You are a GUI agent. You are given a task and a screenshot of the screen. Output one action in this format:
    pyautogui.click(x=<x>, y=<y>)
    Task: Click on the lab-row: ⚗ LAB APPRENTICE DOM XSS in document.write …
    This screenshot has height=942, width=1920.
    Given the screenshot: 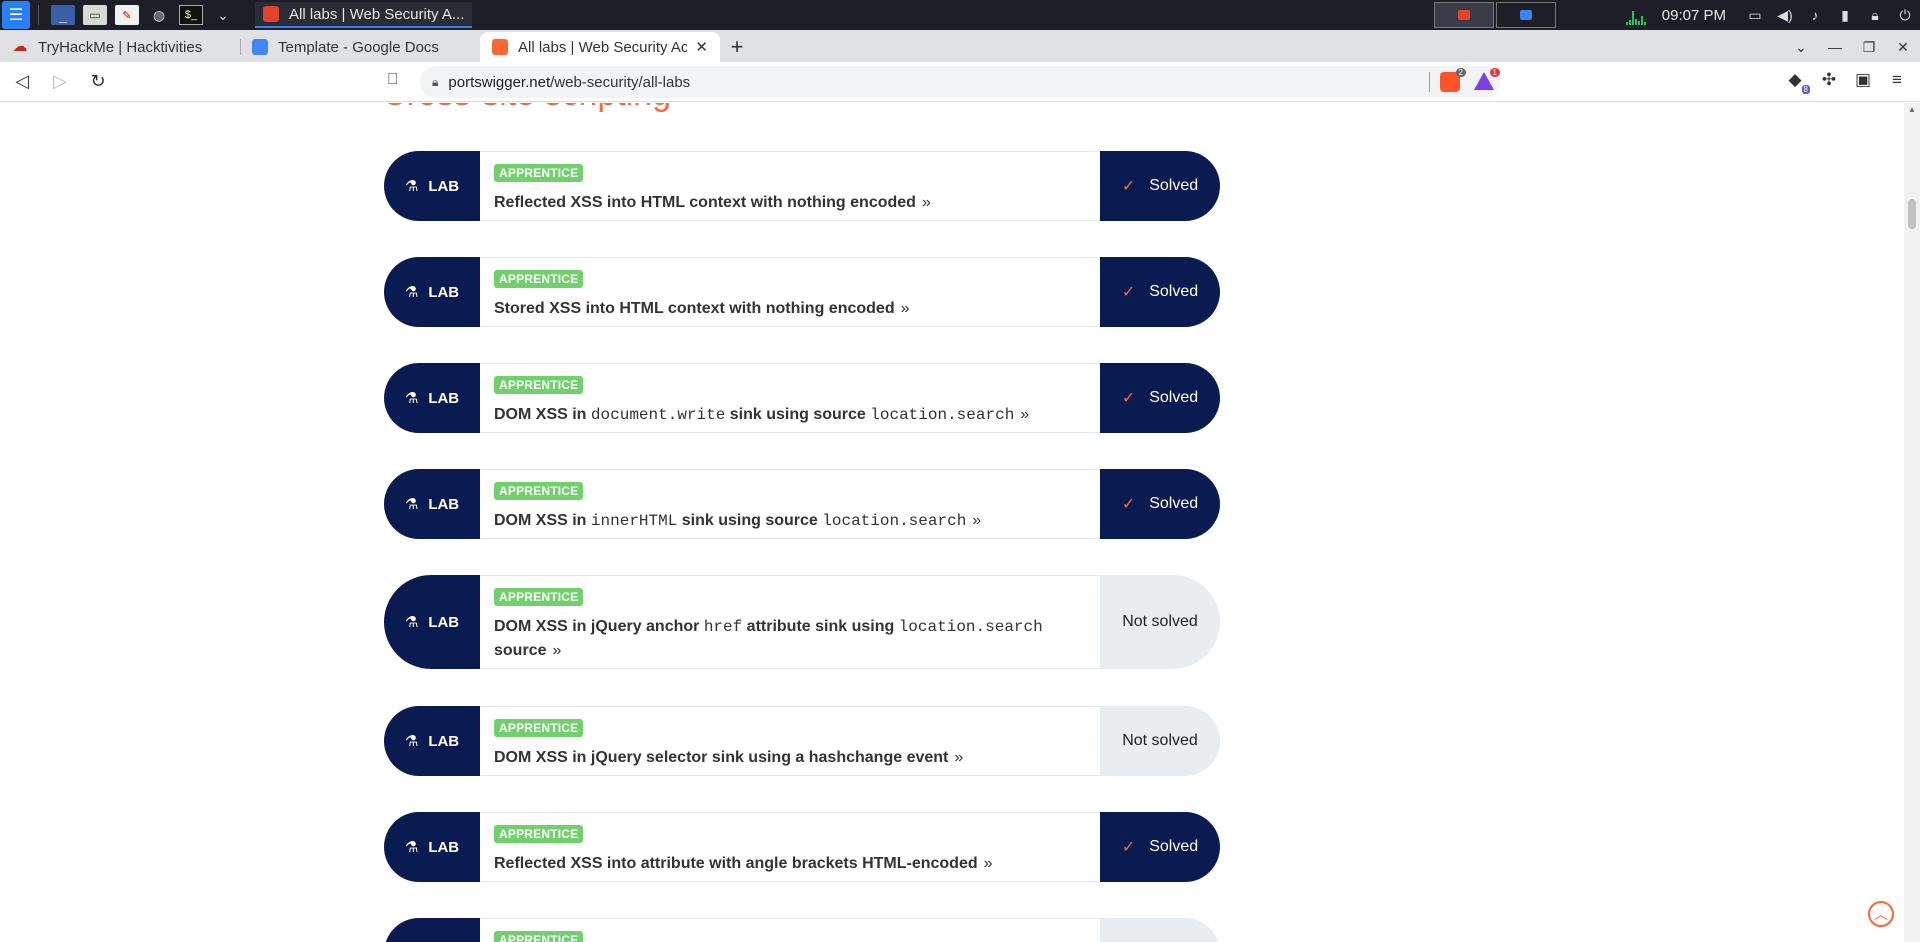 What is the action you would take?
    pyautogui.click(x=802, y=398)
    